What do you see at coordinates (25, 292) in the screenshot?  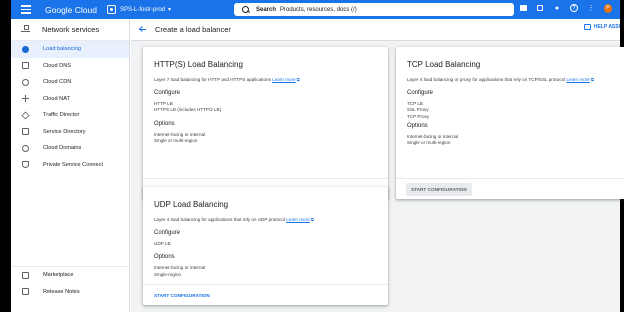 I see `release-notes-icon` at bounding box center [25, 292].